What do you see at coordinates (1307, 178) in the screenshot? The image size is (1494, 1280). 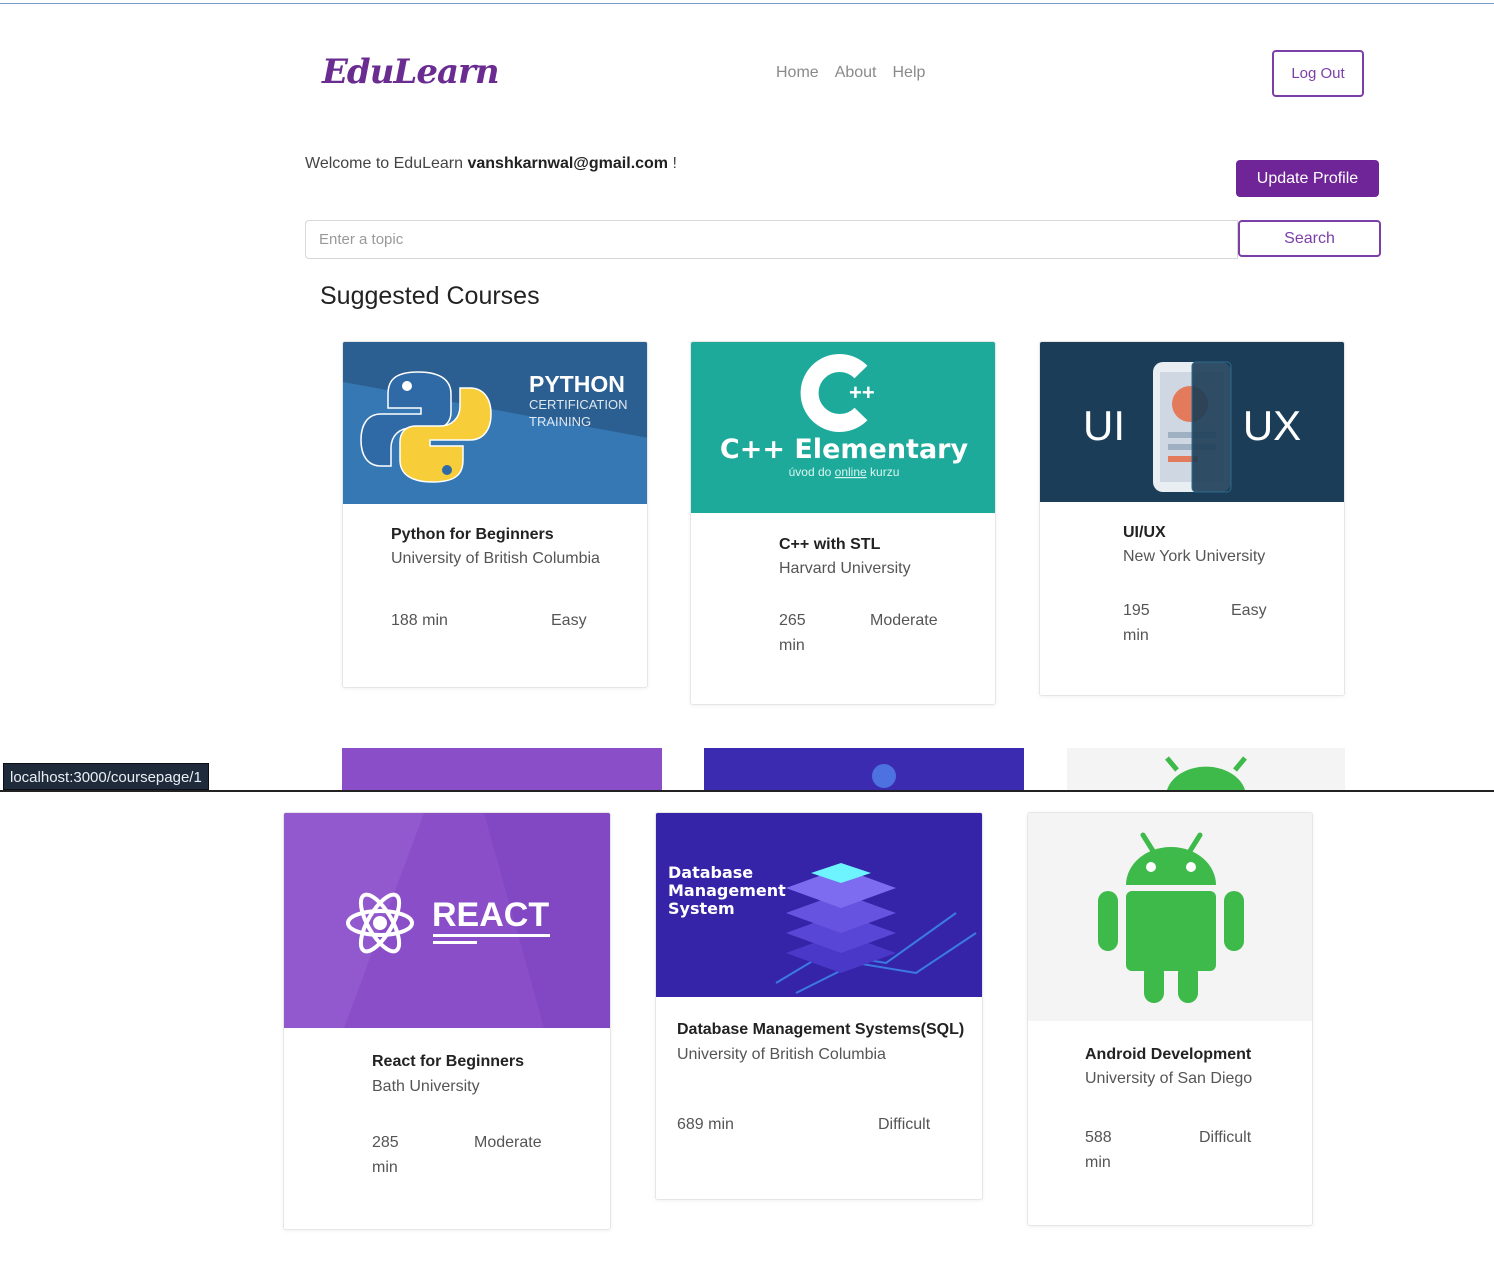 I see `update-profile-button: Update Profile` at bounding box center [1307, 178].